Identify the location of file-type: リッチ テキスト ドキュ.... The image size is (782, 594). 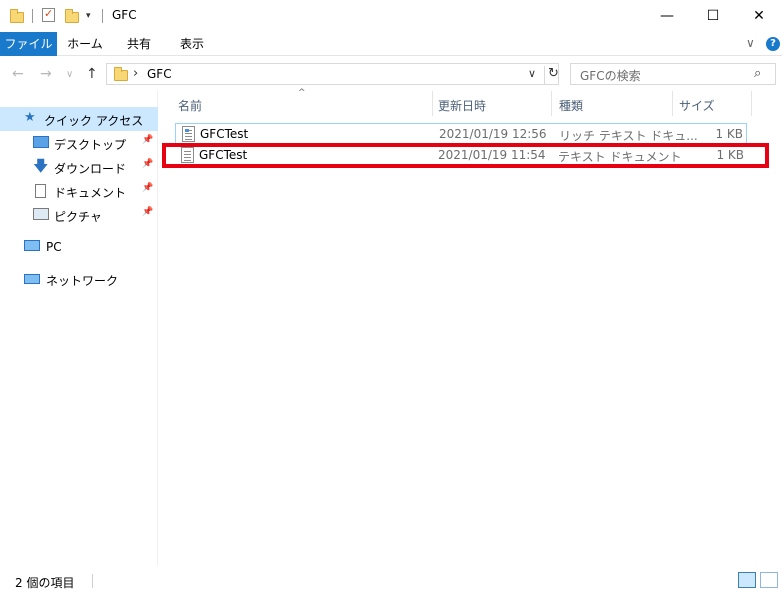
(628, 136).